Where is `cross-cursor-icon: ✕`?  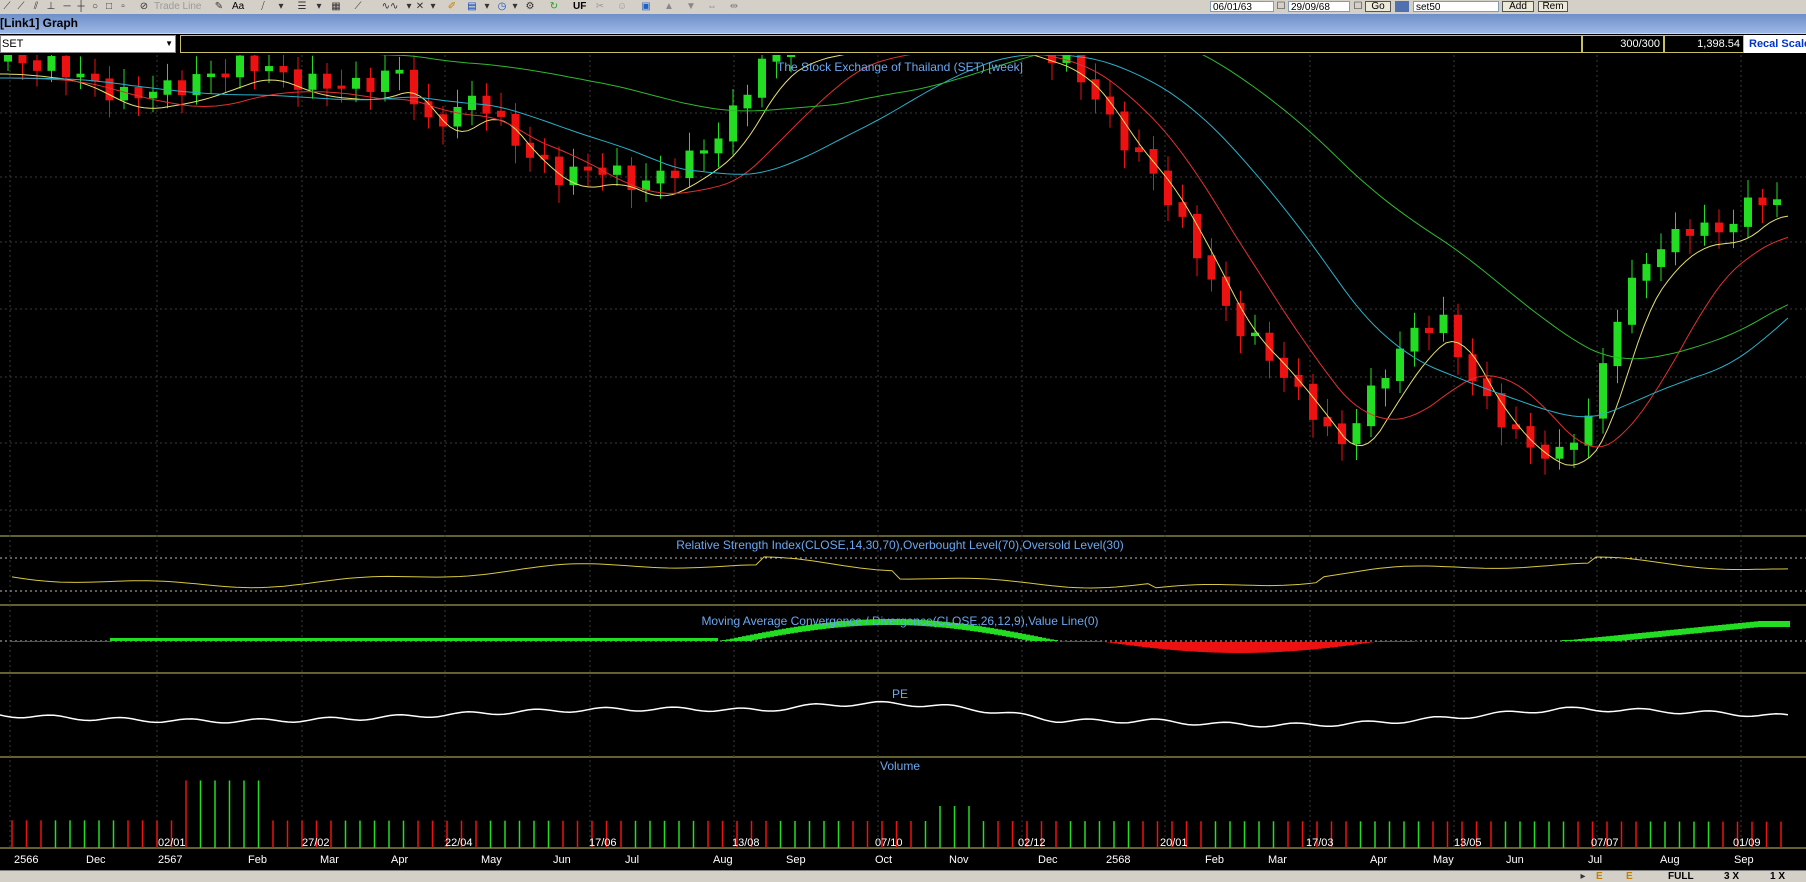
cross-cursor-icon: ✕ is located at coordinates (420, 6).